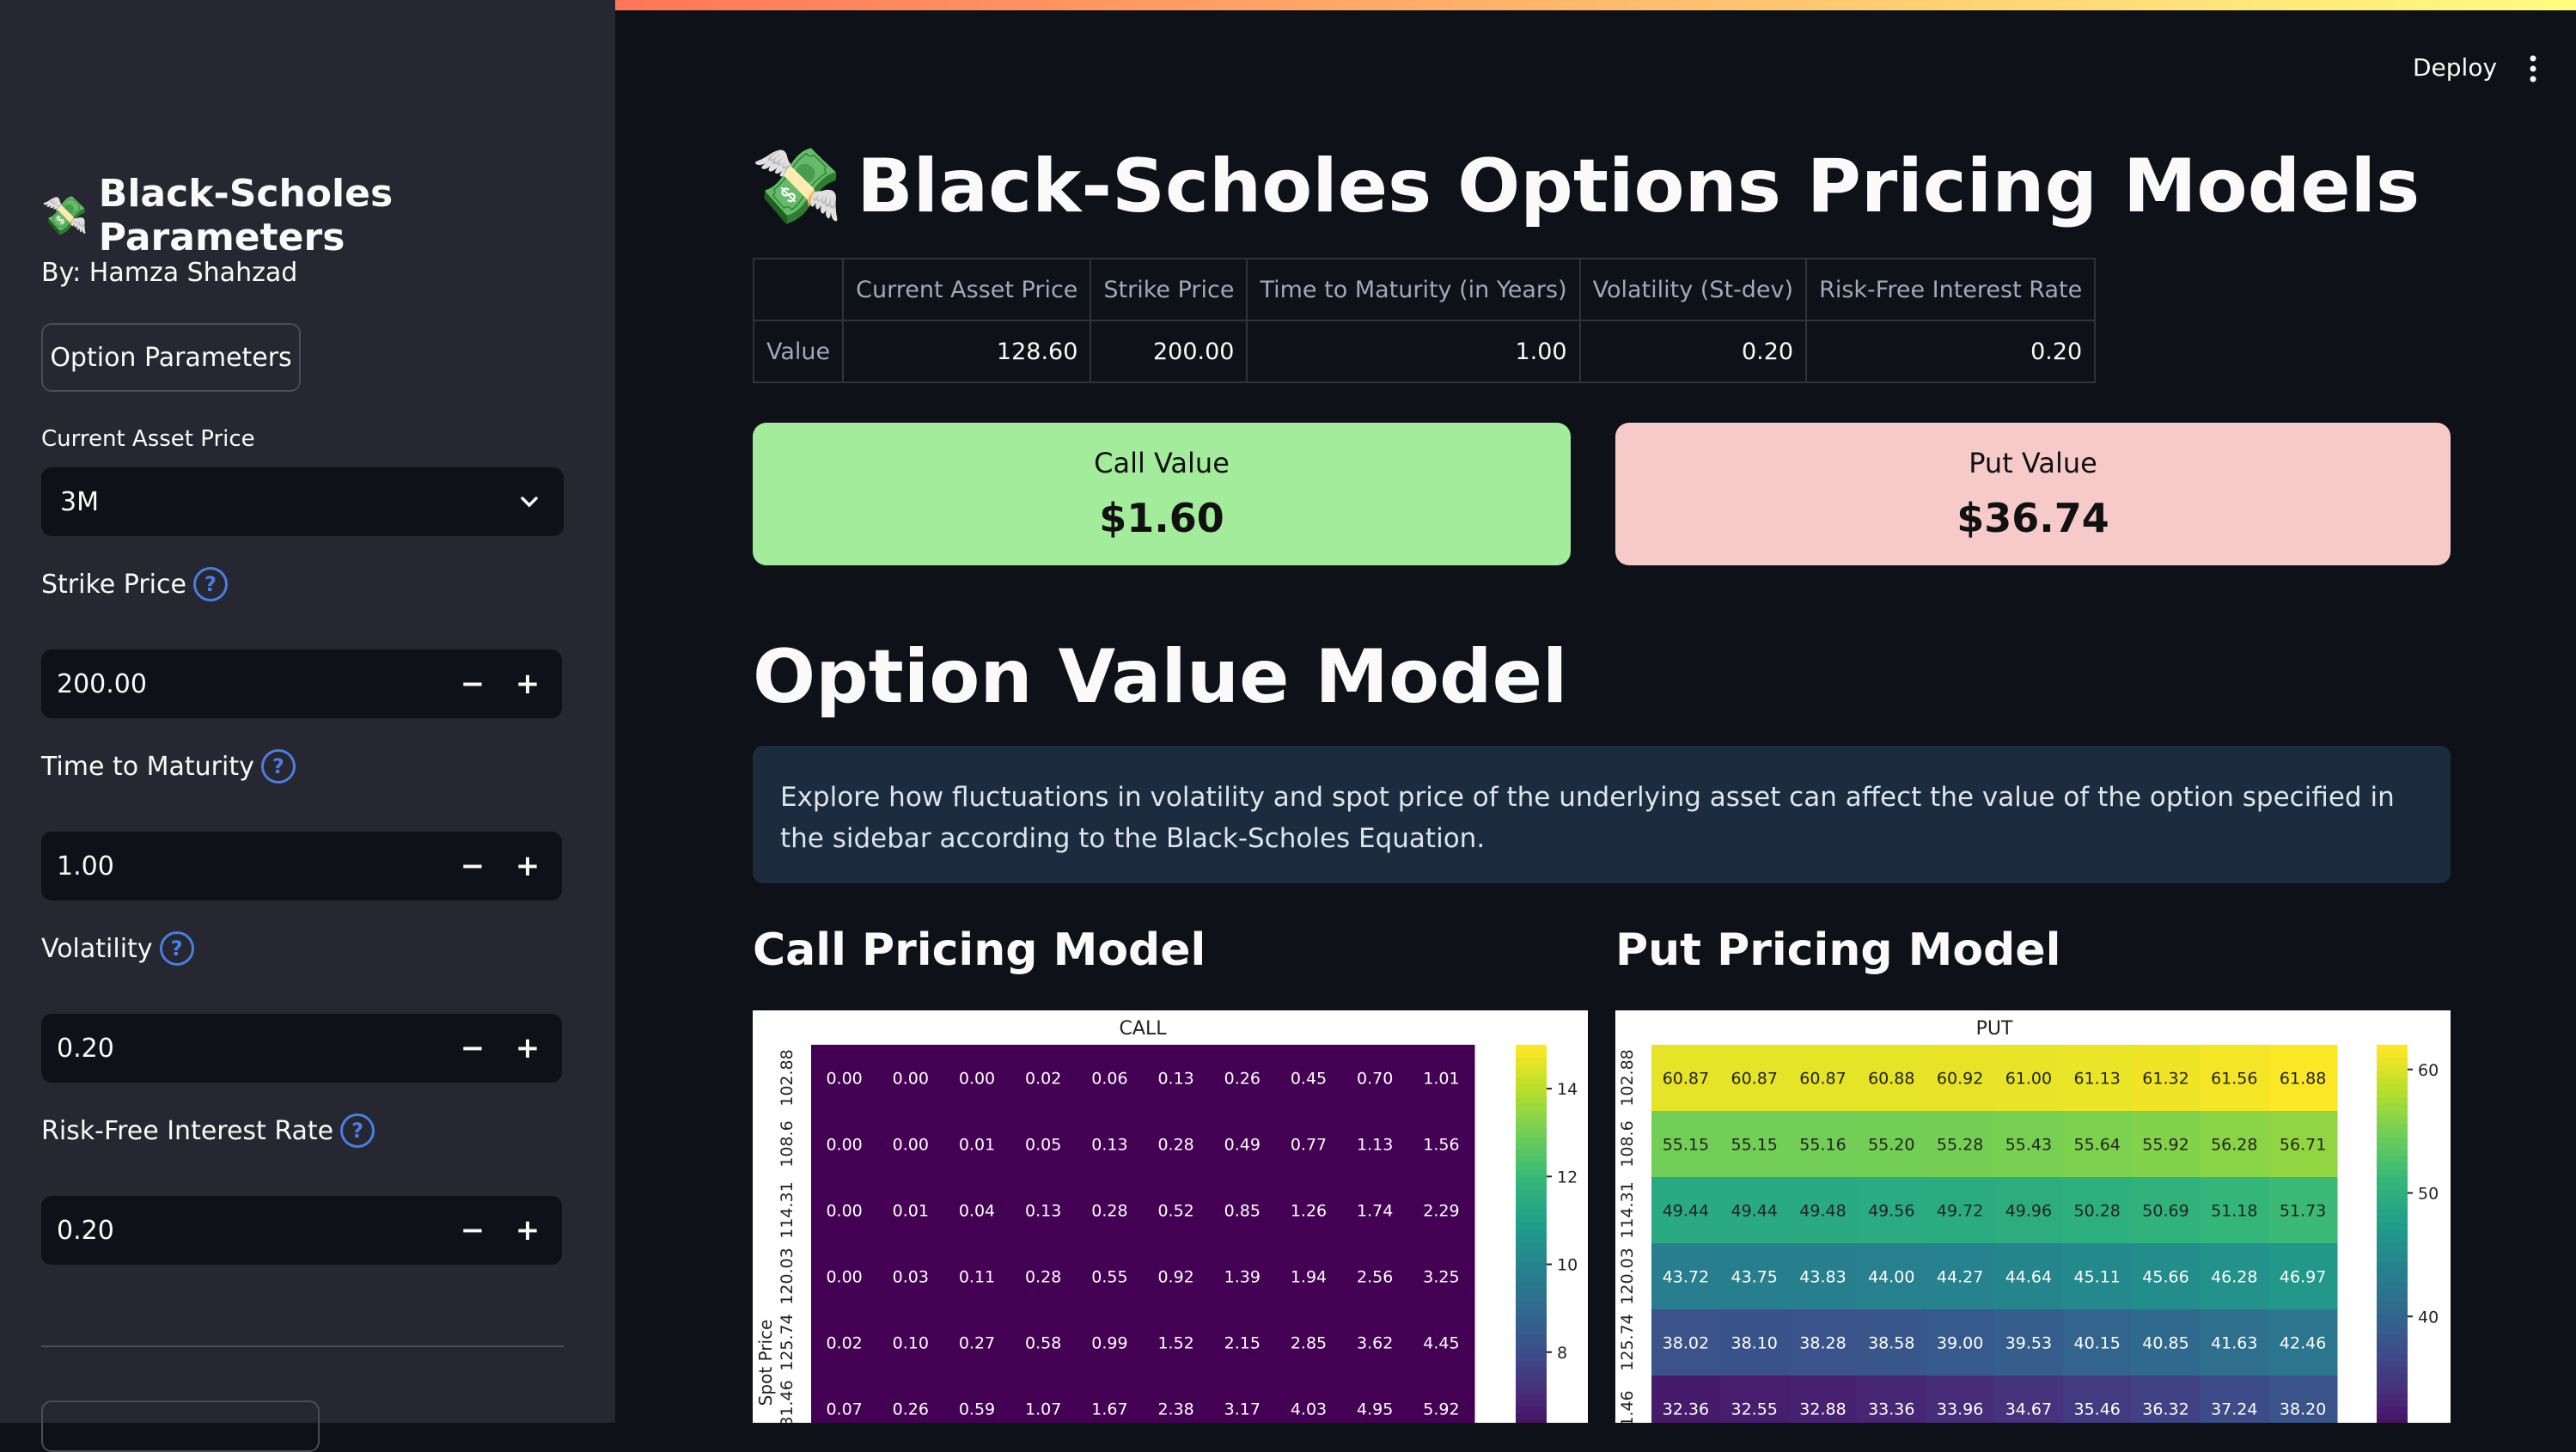 This screenshot has width=2576, height=1452. I want to click on call-heatmap-cell-label: 3.25, so click(1441, 1277).